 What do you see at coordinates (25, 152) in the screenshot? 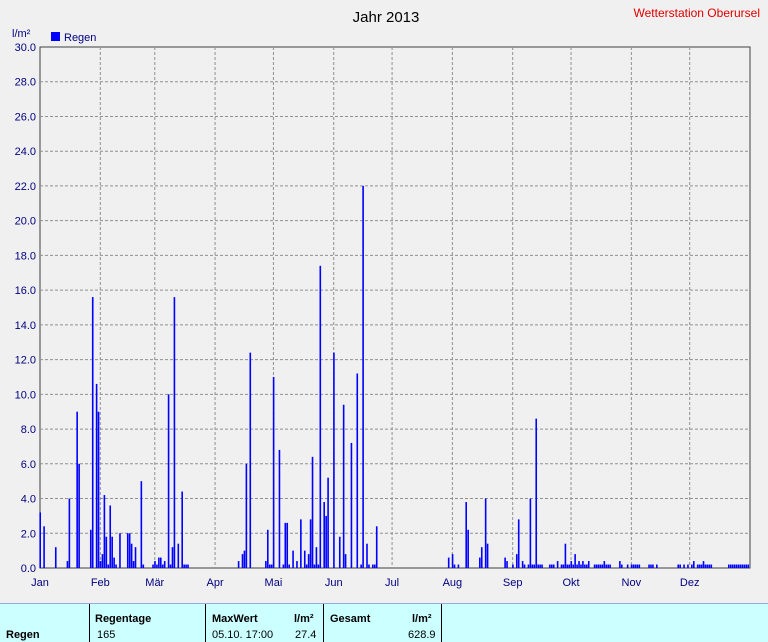
I see `y-tick-label: 24.0` at bounding box center [25, 152].